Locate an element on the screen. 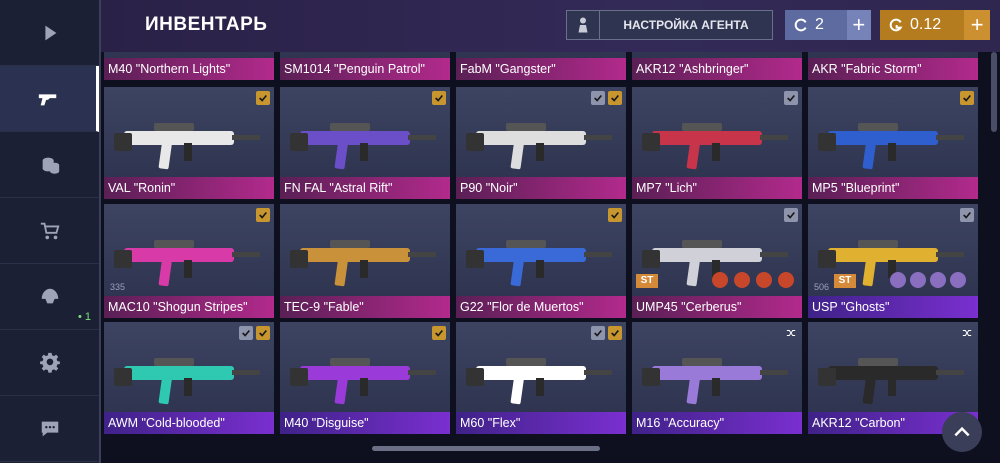  item-name: MAC10 "Shogun Stripes" is located at coordinates (189, 307).